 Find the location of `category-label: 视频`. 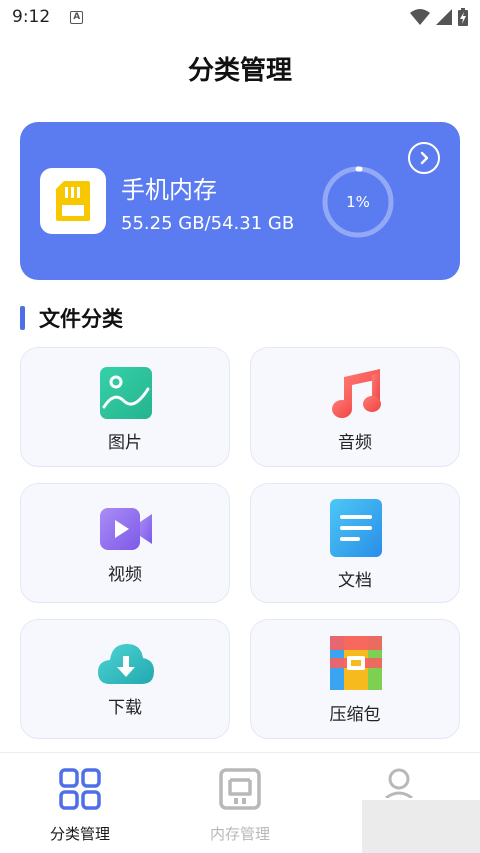

category-label: 视频 is located at coordinates (125, 575).